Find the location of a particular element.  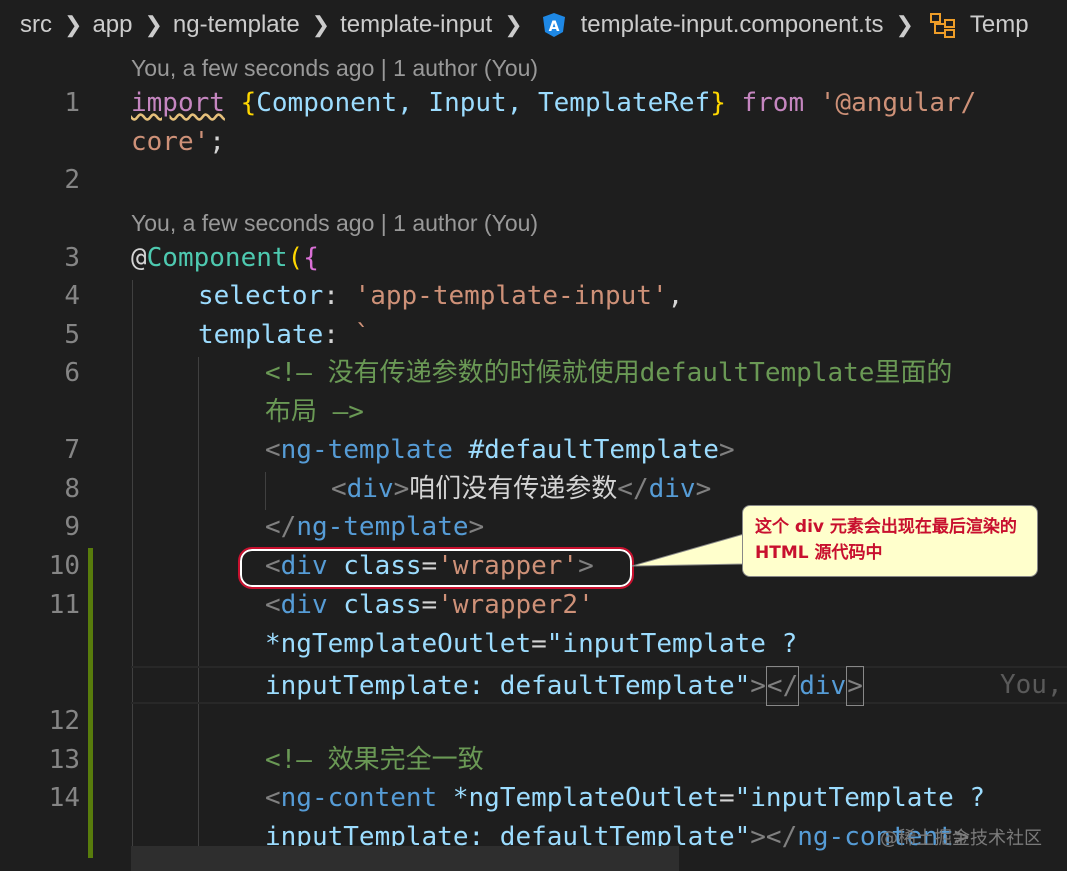

breadcrumb-item: src is located at coordinates (36, 25).